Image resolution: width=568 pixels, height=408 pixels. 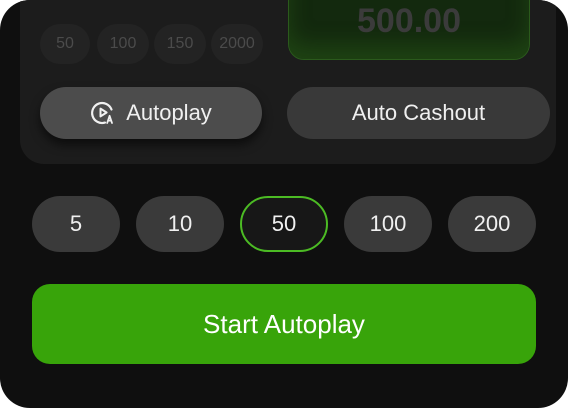 What do you see at coordinates (169, 112) in the screenshot?
I see `autoplay-tab-label: Autoplay` at bounding box center [169, 112].